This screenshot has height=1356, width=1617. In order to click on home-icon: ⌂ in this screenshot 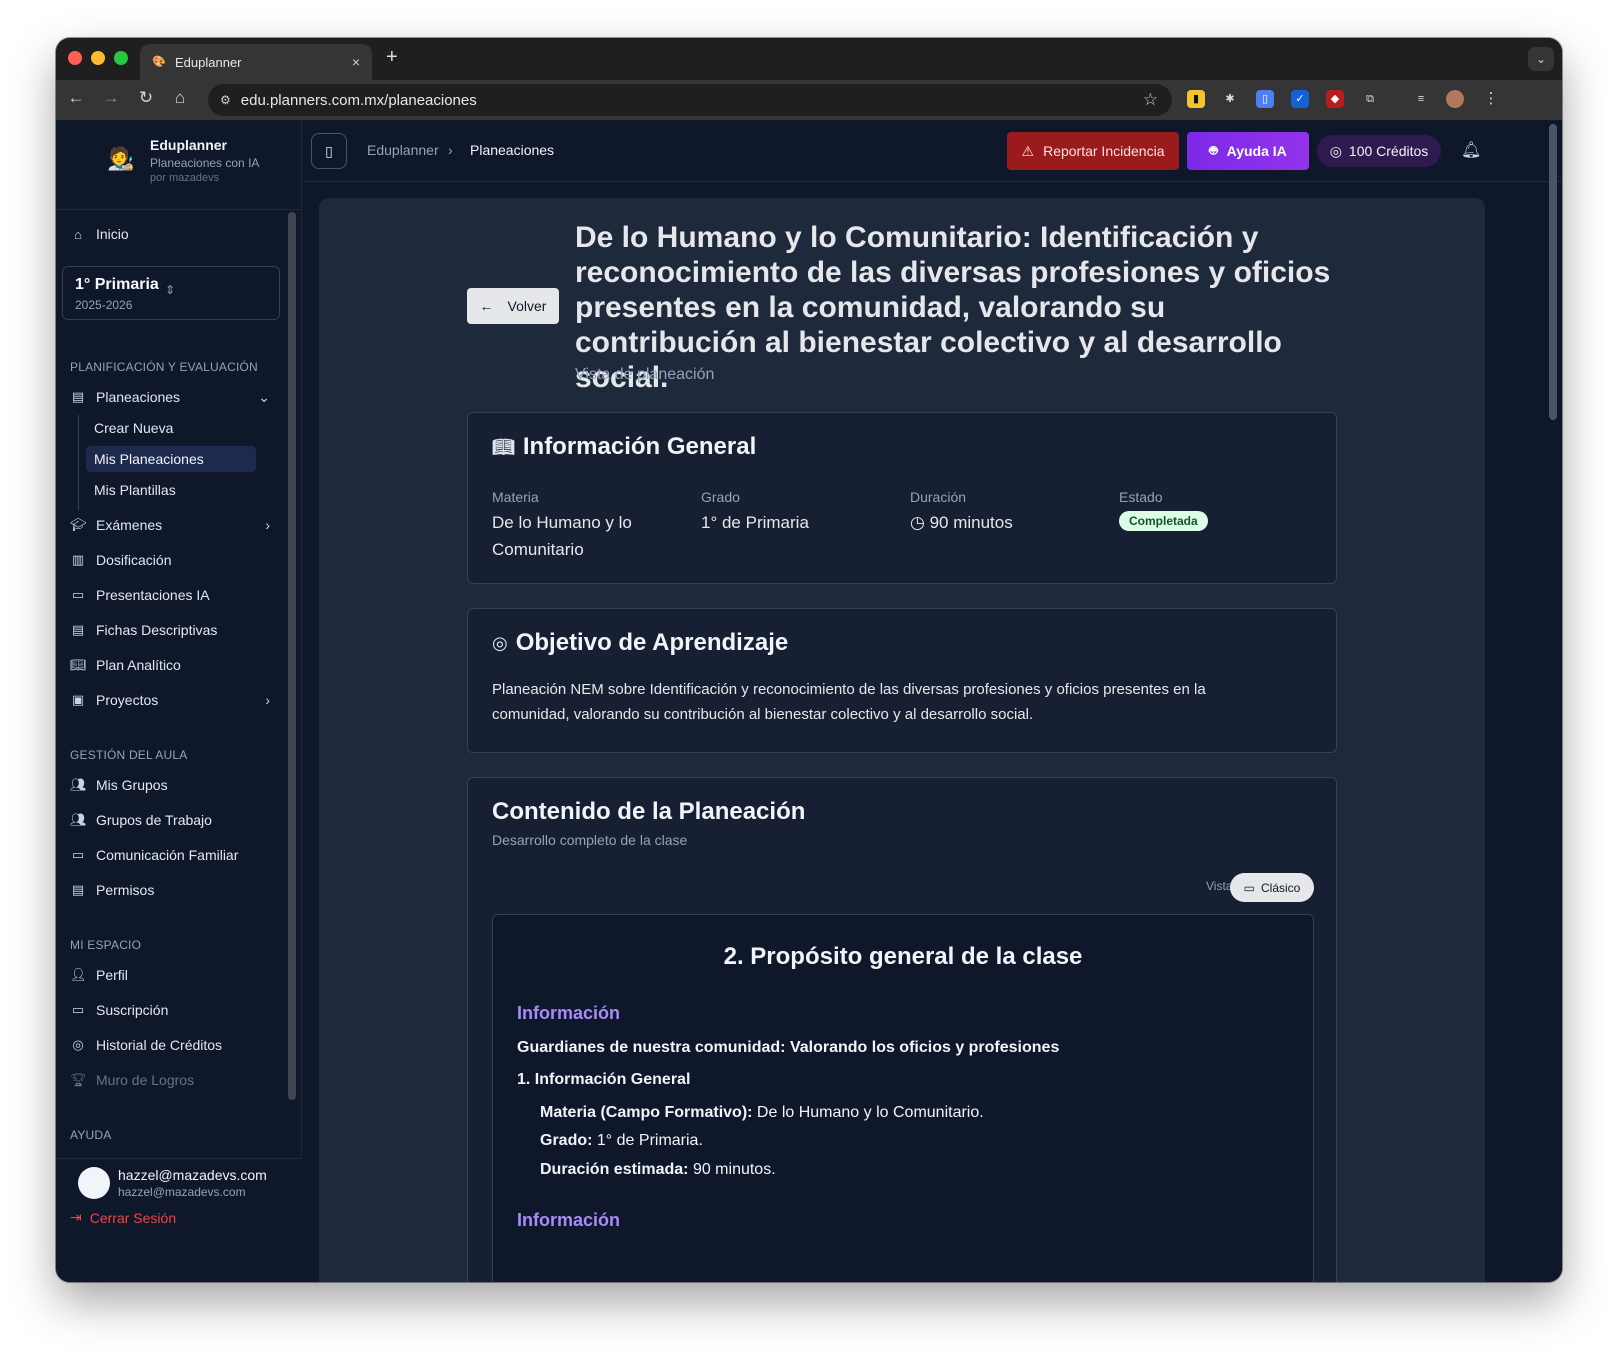, I will do `click(180, 98)`.